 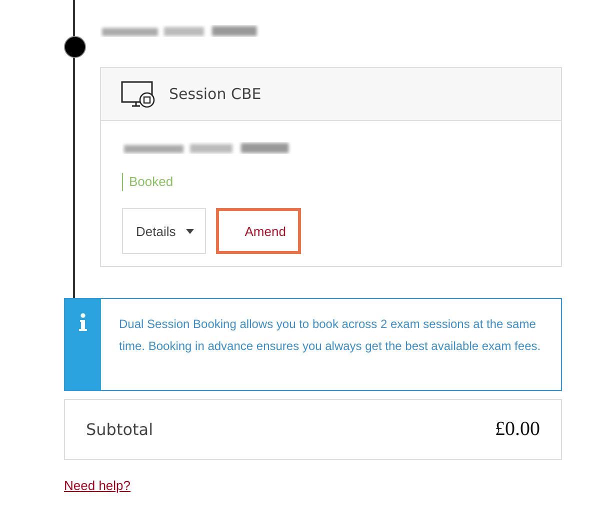 I want to click on timeline-dot, so click(x=75, y=47).